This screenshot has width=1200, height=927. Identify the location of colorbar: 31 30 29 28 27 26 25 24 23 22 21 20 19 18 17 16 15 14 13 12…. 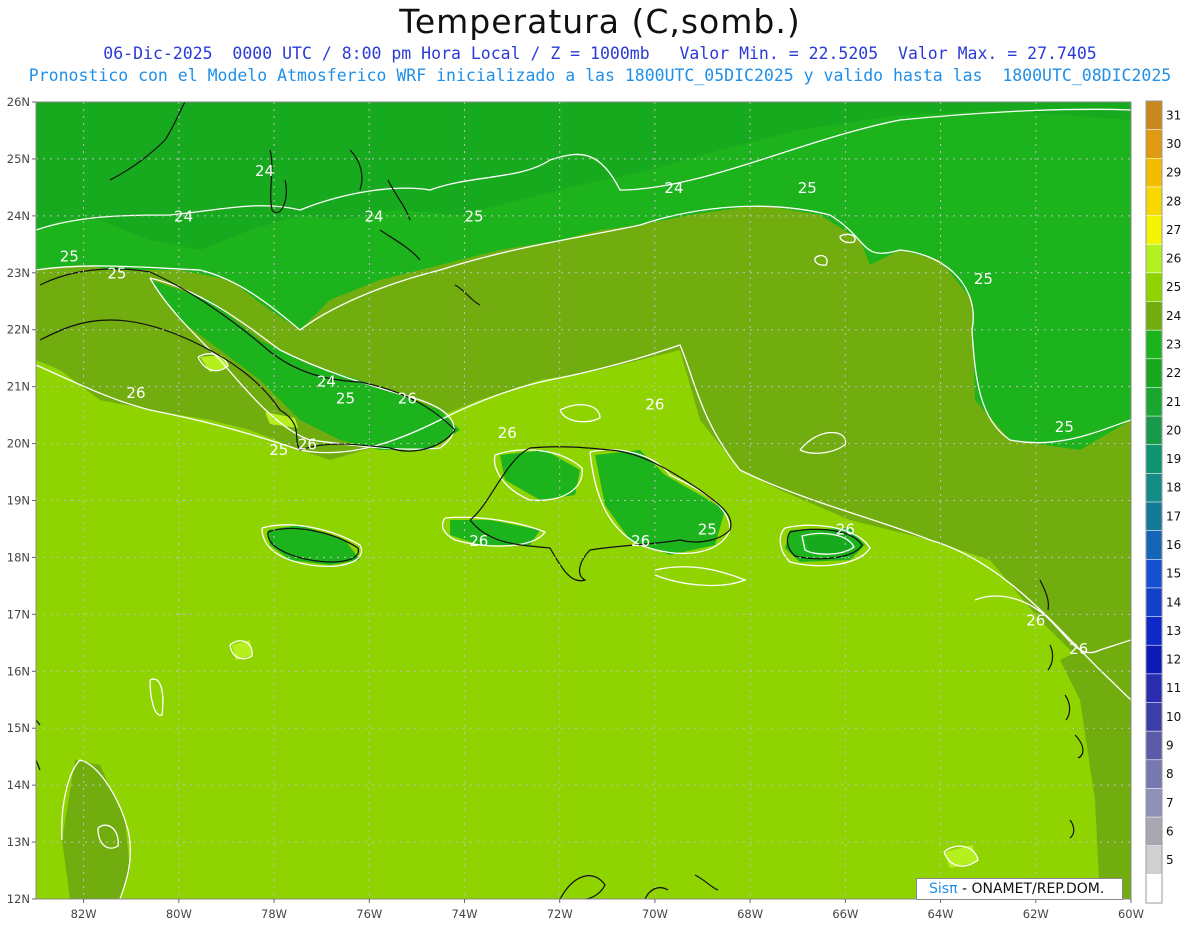
(1163, 502).